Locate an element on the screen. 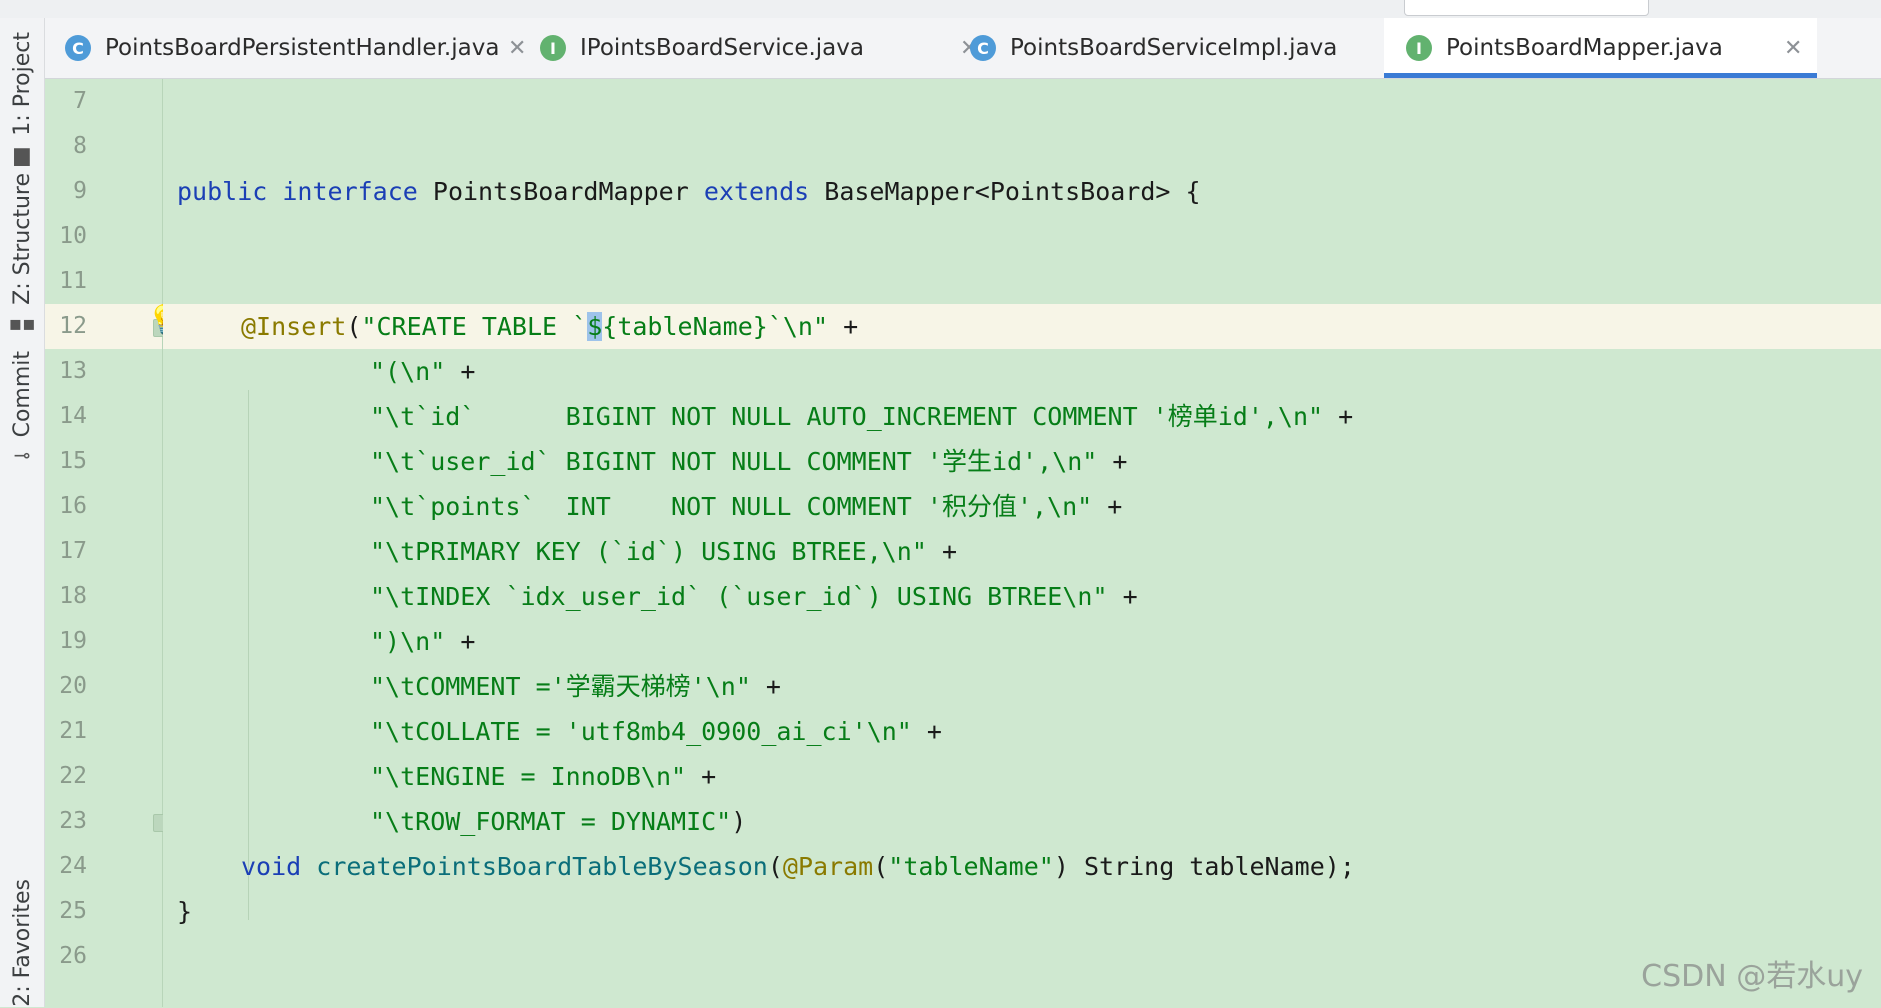 The image size is (1881, 1008). closing-brace: } is located at coordinates (185, 911).